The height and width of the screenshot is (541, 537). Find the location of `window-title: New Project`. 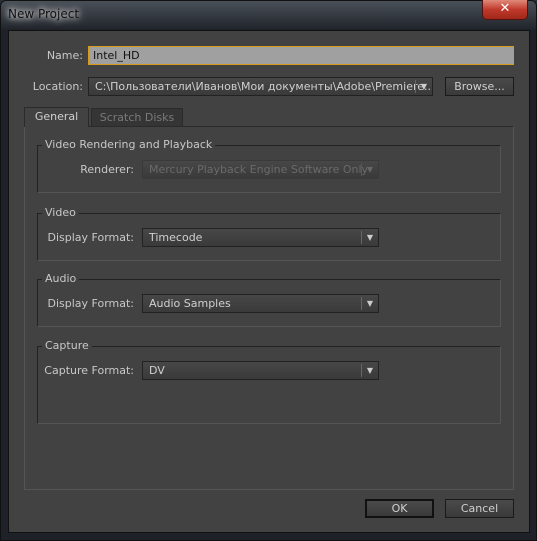

window-title: New Project is located at coordinates (44, 14).